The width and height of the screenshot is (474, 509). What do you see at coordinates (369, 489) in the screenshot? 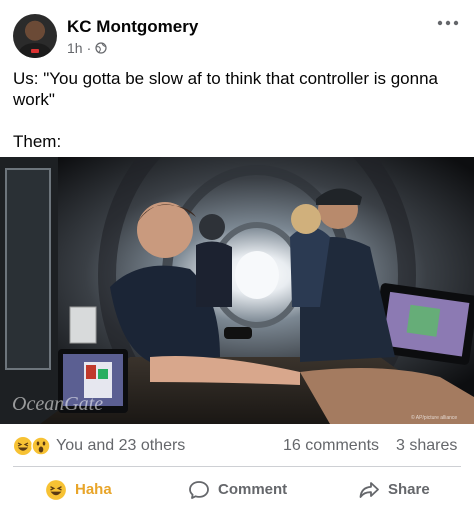
I see `share-icon` at bounding box center [369, 489].